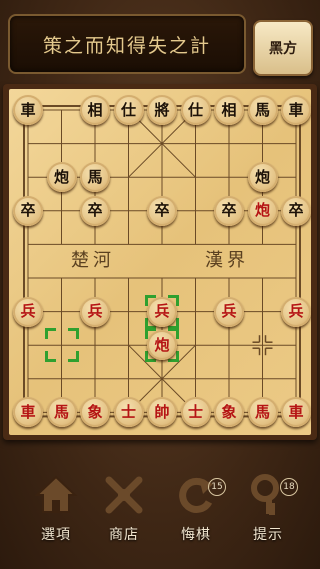  I want to click on undo-count-badge: 15, so click(217, 487).